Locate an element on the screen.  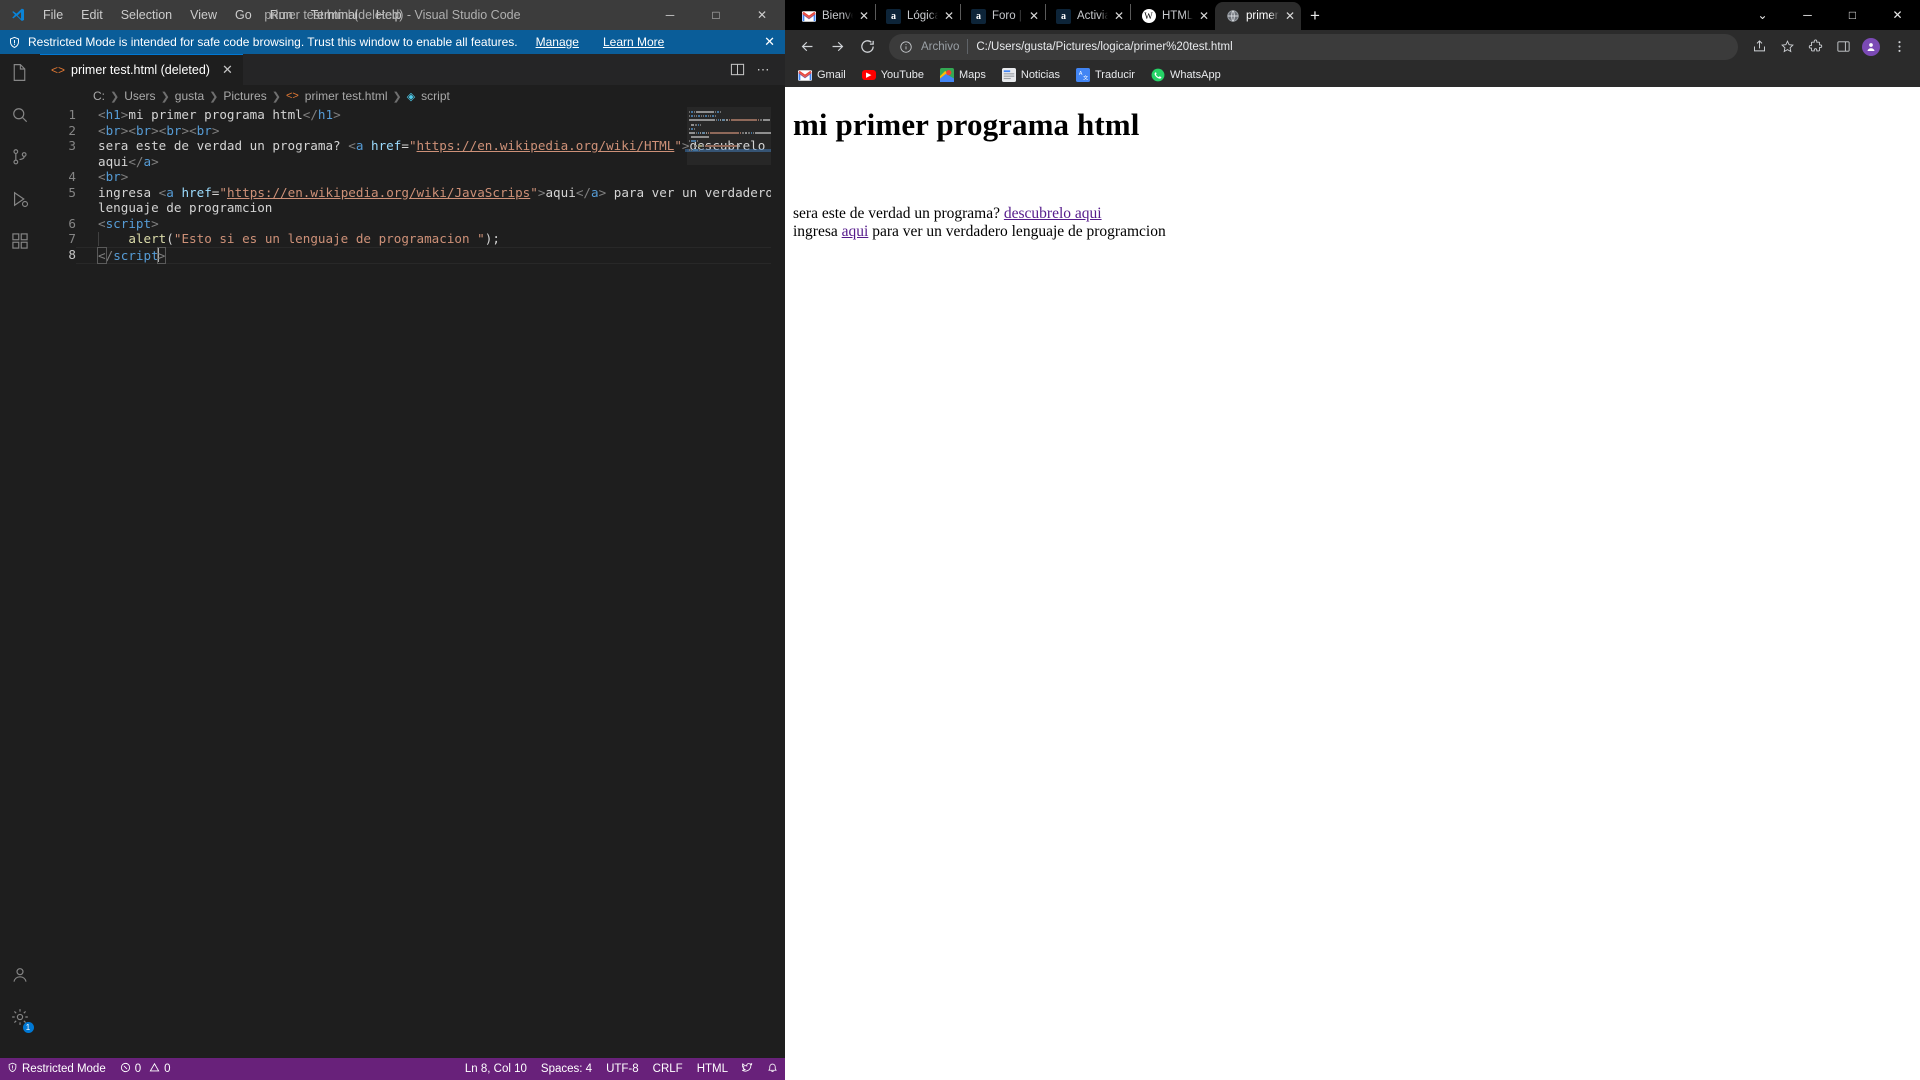
code-line: 6 <script> is located at coordinates (412, 224).